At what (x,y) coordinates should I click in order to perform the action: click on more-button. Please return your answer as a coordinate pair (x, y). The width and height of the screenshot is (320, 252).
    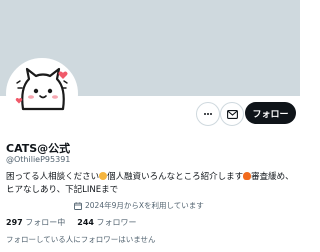
    Looking at the image, I should click on (208, 114).